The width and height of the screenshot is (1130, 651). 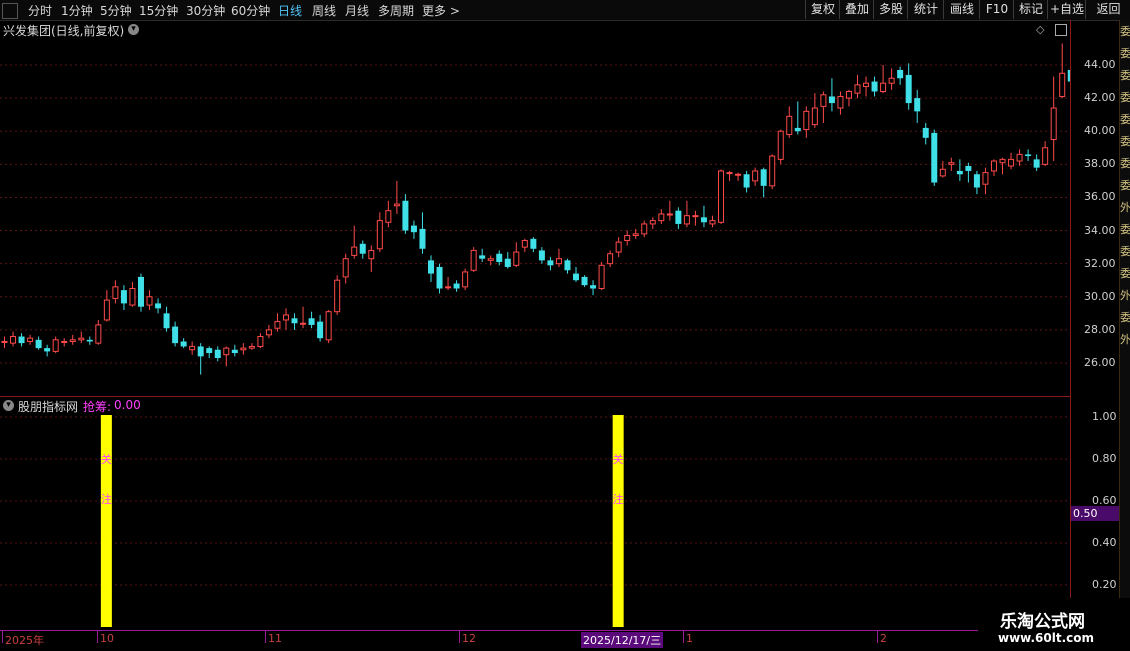 What do you see at coordinates (1070, 325) in the screenshot?
I see `right-axis-line` at bounding box center [1070, 325].